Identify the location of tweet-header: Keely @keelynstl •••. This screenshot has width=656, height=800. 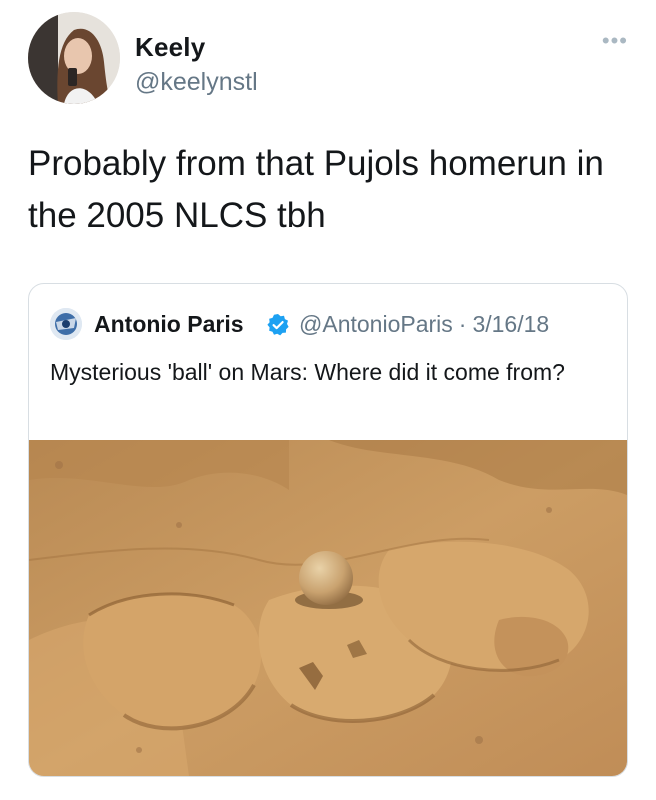
(328, 59).